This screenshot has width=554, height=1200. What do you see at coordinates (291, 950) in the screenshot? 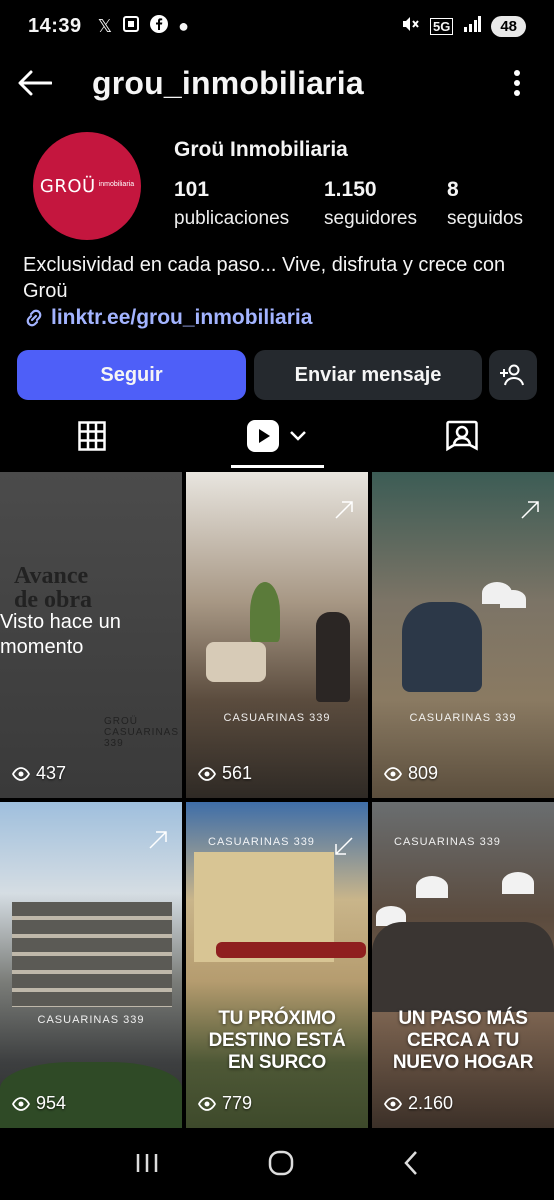
I see `scene-awning` at bounding box center [291, 950].